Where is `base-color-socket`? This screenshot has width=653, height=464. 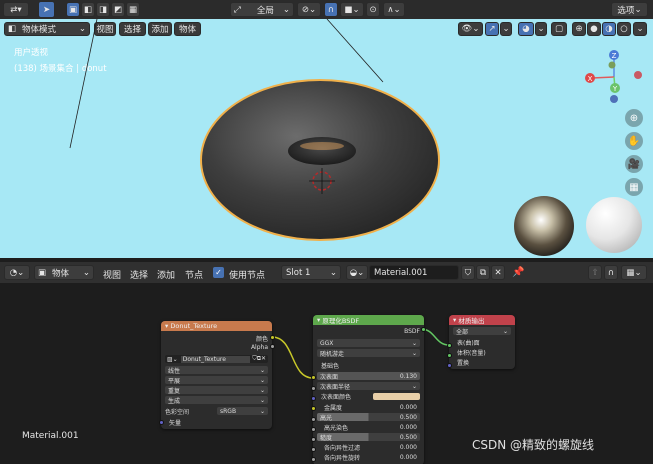
base-color-socket is located at coordinates (313, 377).